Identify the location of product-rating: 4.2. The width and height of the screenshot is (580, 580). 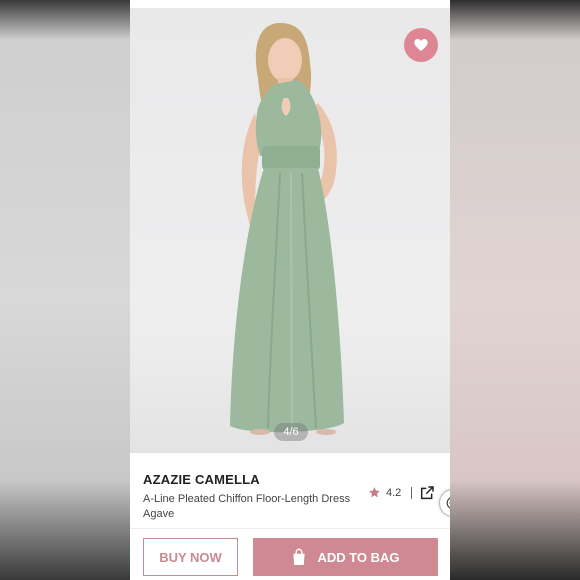
(390, 492).